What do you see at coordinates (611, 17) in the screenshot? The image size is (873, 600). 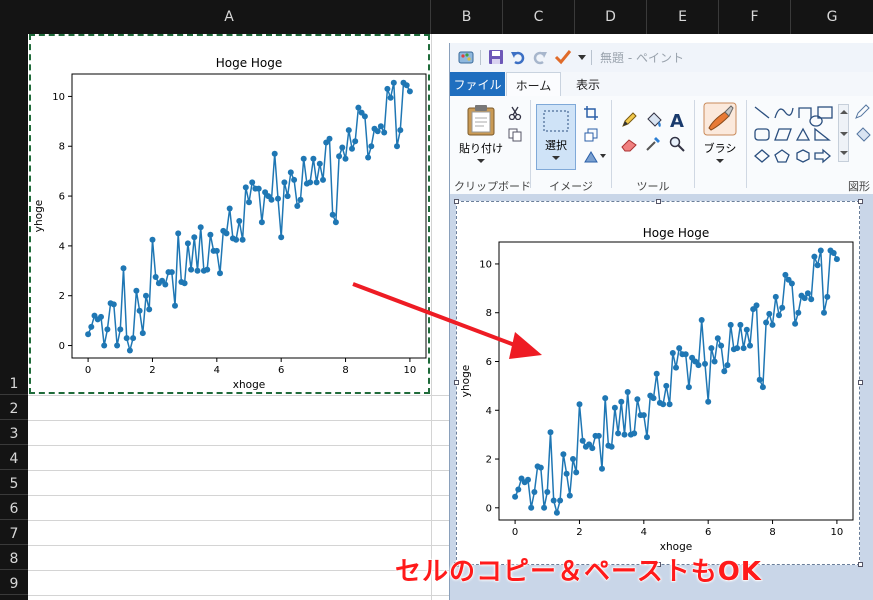 I see `column-header-d: D` at bounding box center [611, 17].